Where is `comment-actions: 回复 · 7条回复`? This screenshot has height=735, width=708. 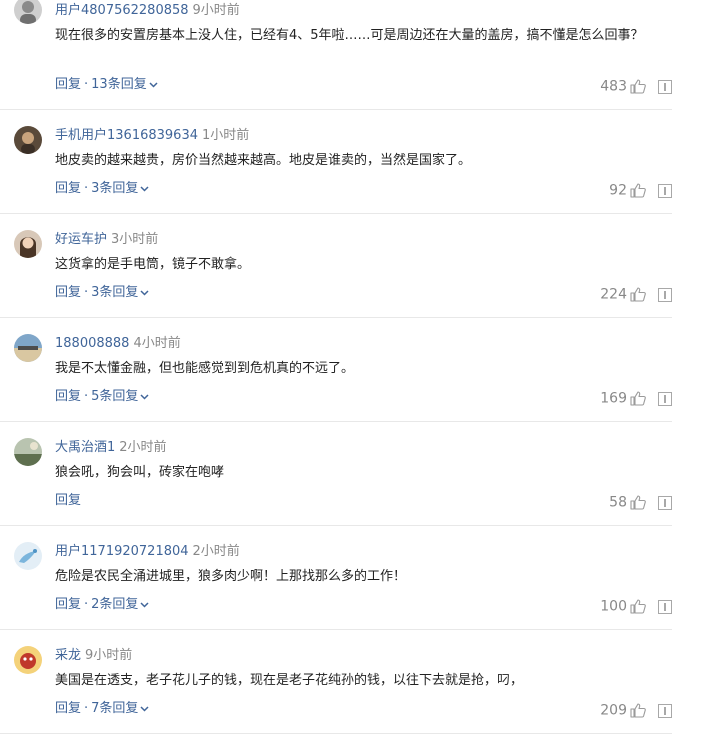 comment-actions: 回复 · 7条回复 is located at coordinates (102, 709).